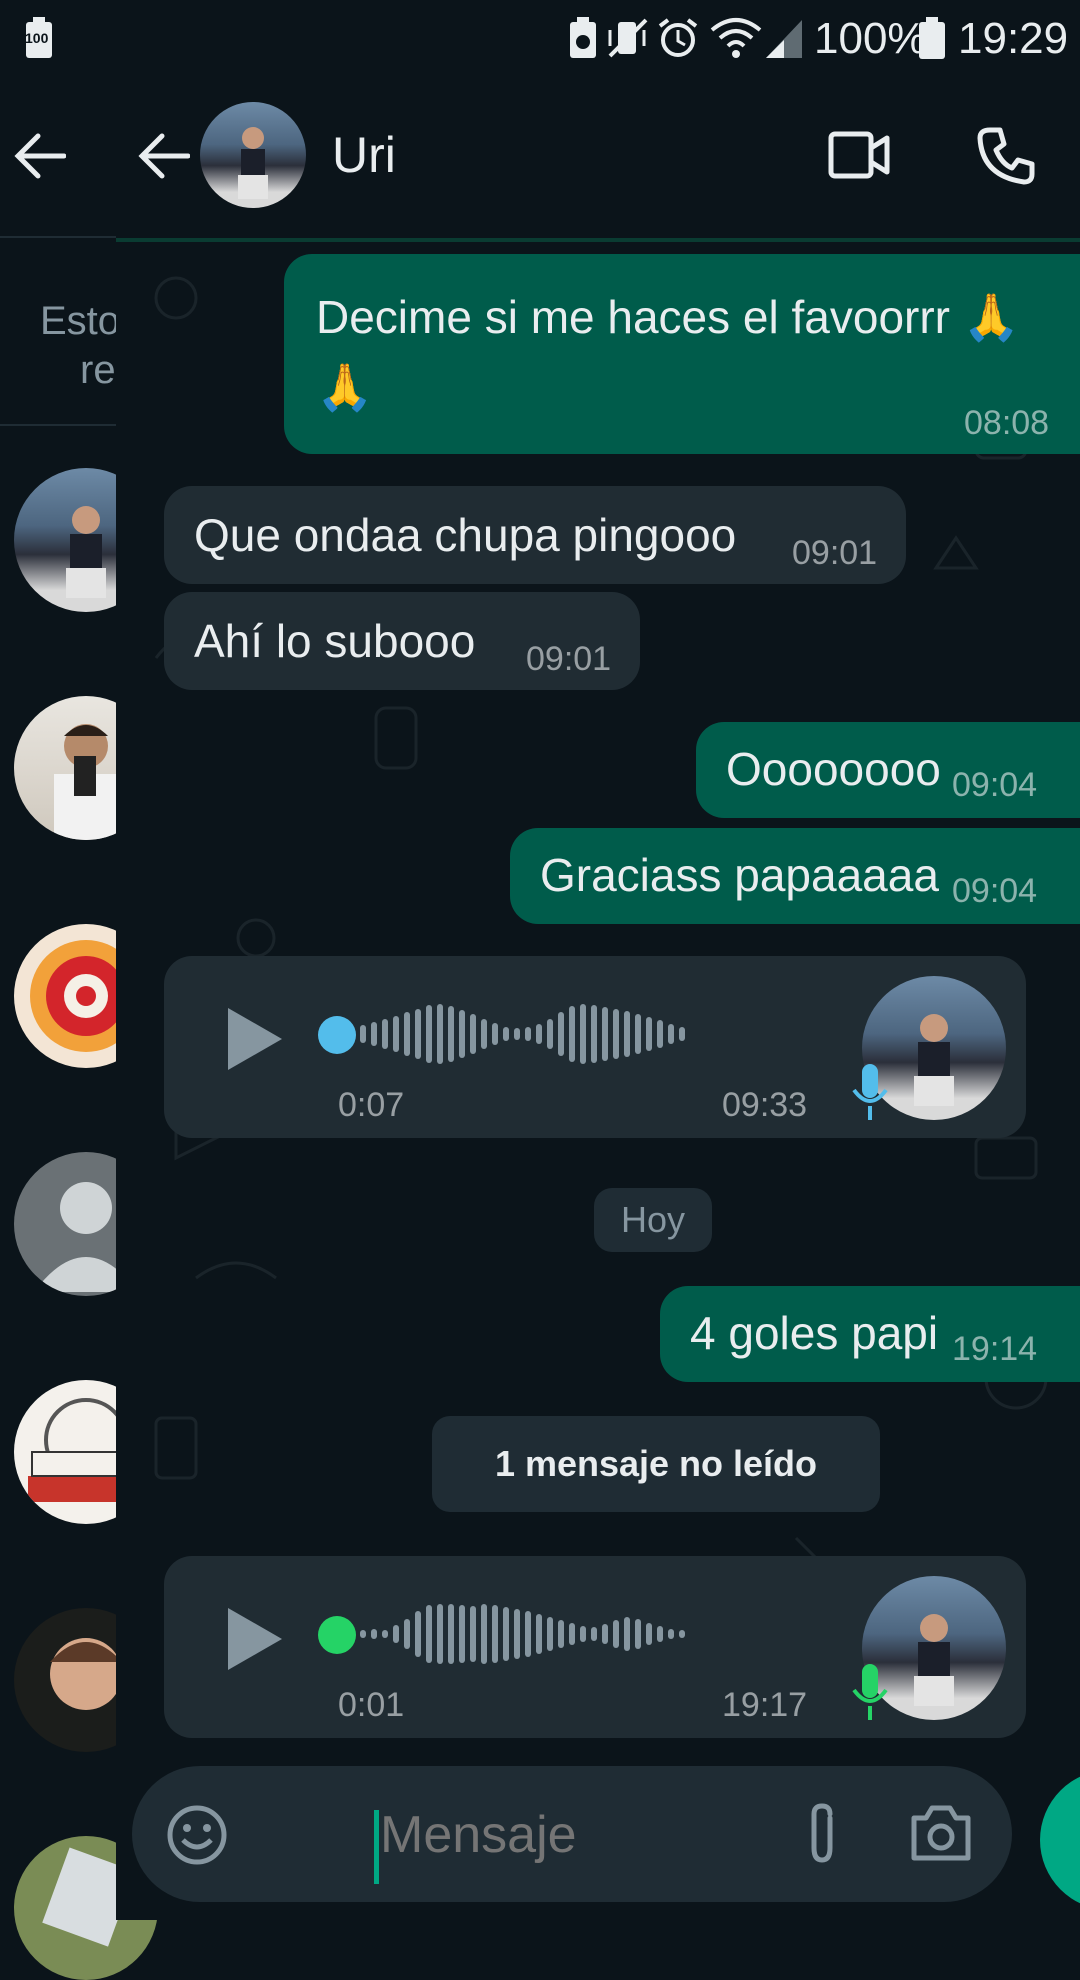  Describe the element at coordinates (79, 1028) in the screenshot. I see `chat-list-pane: Esto re` at that location.